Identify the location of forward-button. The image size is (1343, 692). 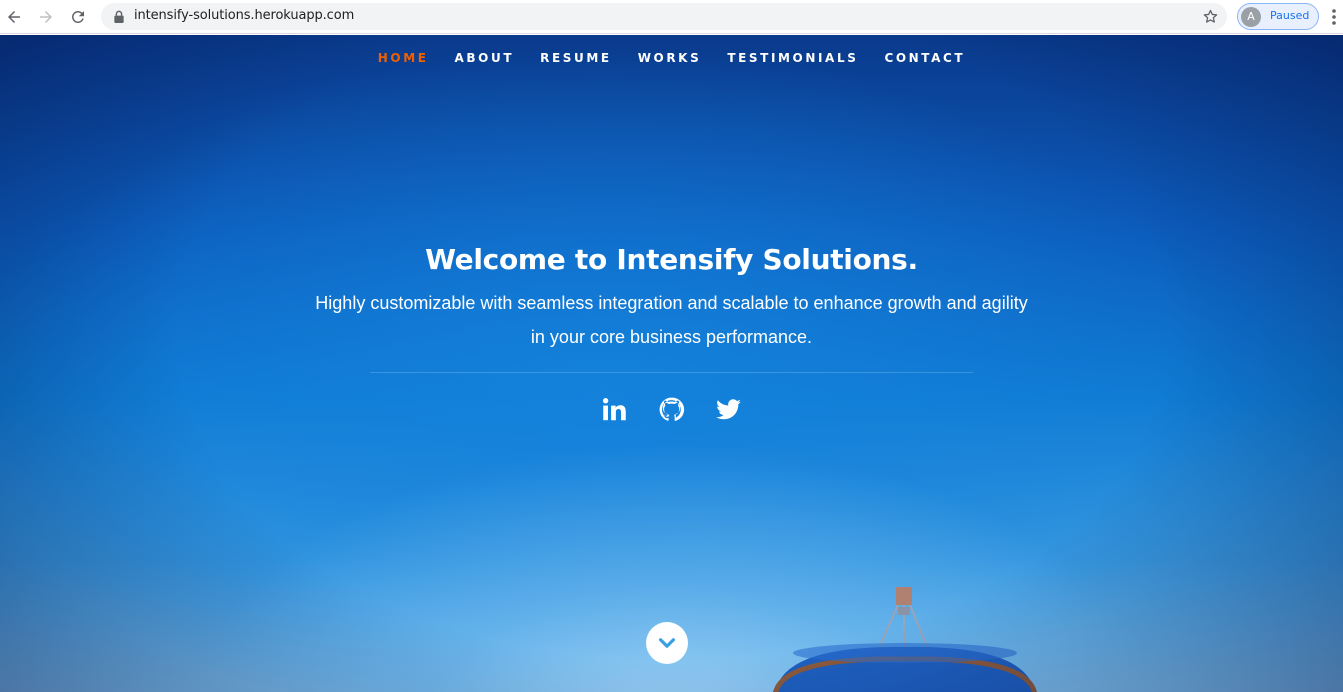
(46, 17).